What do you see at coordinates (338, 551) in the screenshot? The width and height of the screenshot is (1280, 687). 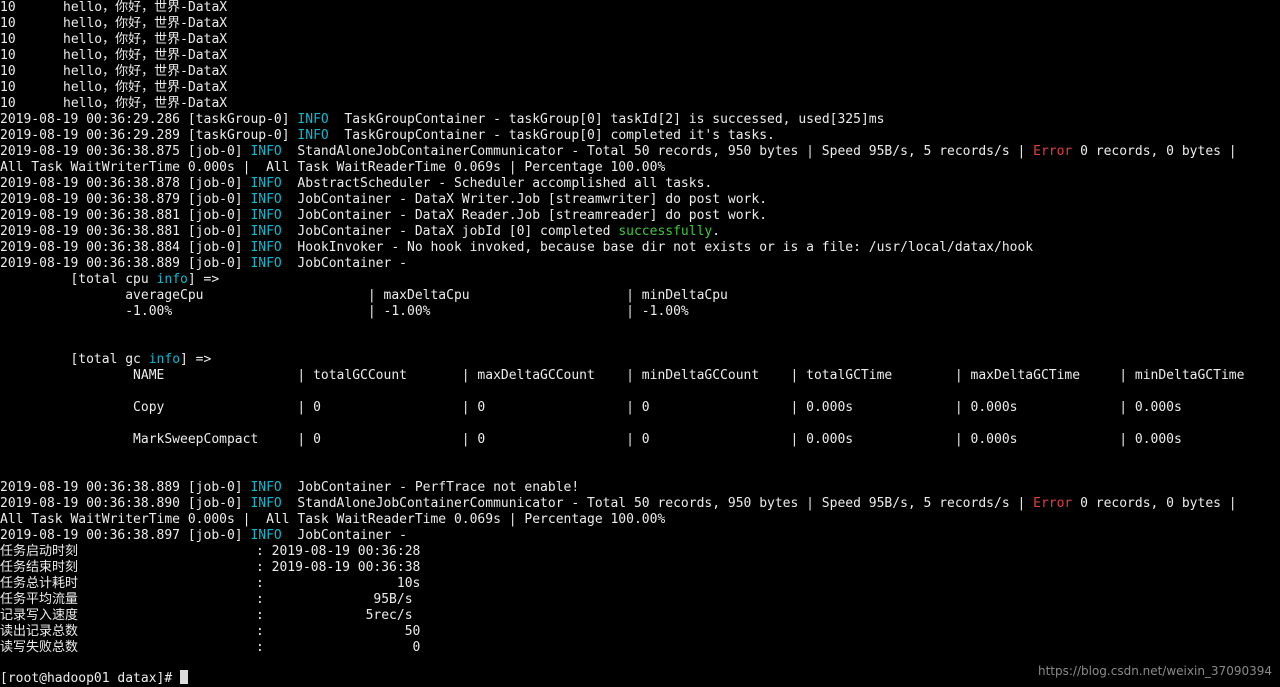 I see `summary-value: : 2019-08-19 00:36:28` at bounding box center [338, 551].